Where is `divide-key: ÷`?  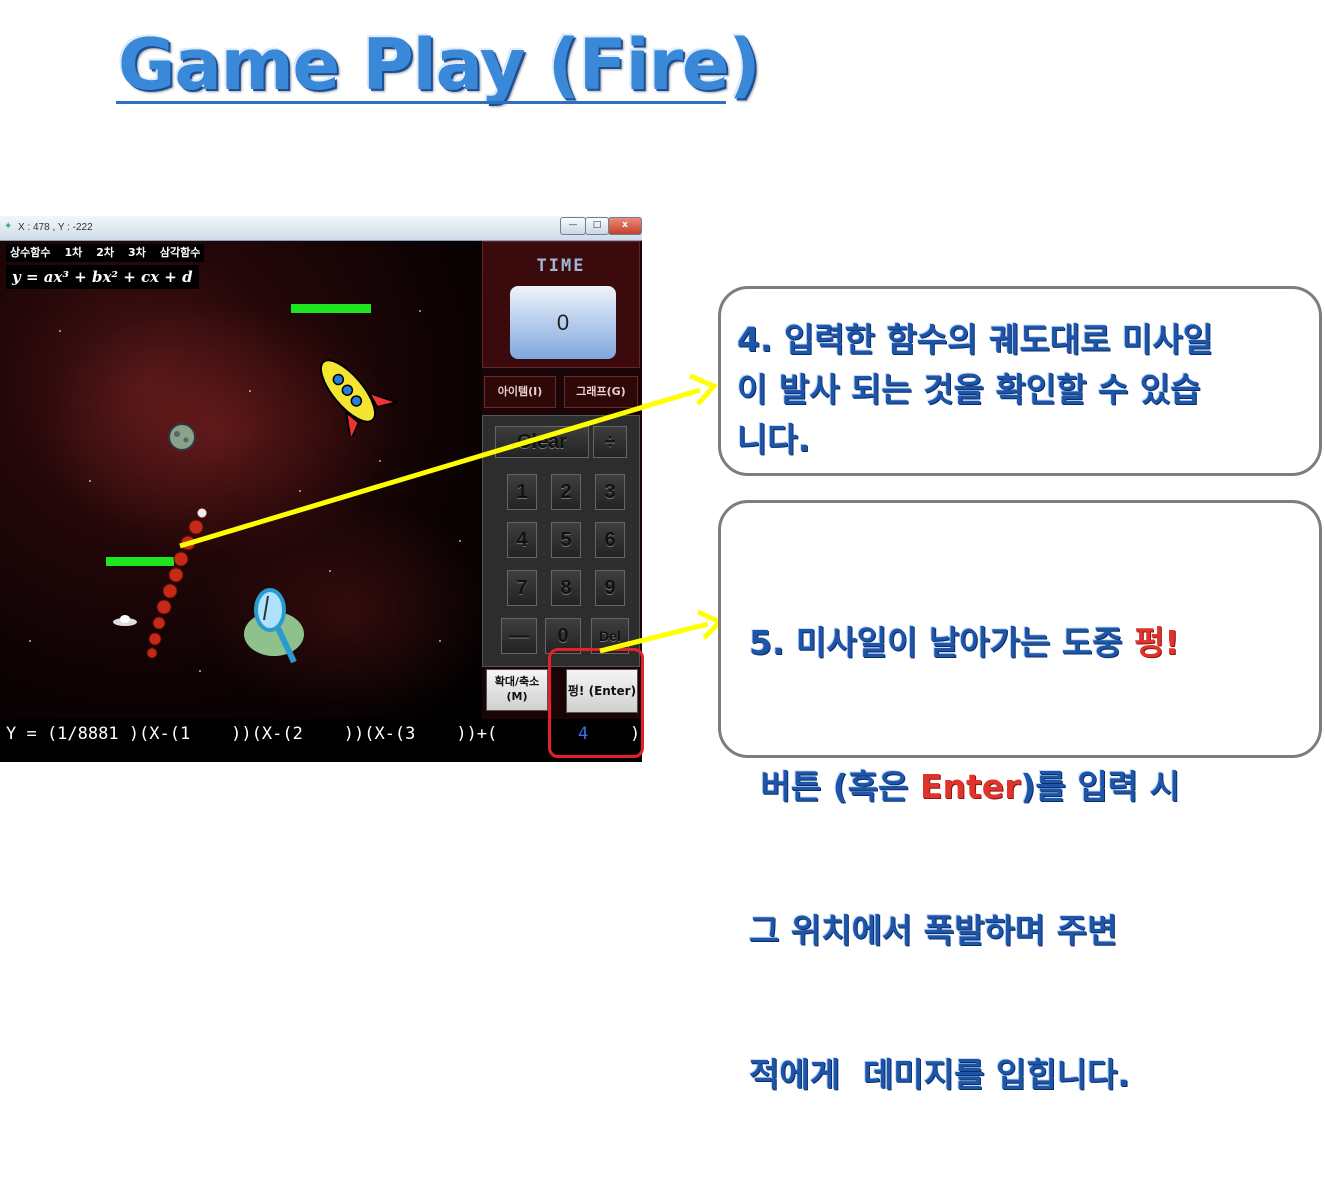
divide-key: ÷ is located at coordinates (610, 442).